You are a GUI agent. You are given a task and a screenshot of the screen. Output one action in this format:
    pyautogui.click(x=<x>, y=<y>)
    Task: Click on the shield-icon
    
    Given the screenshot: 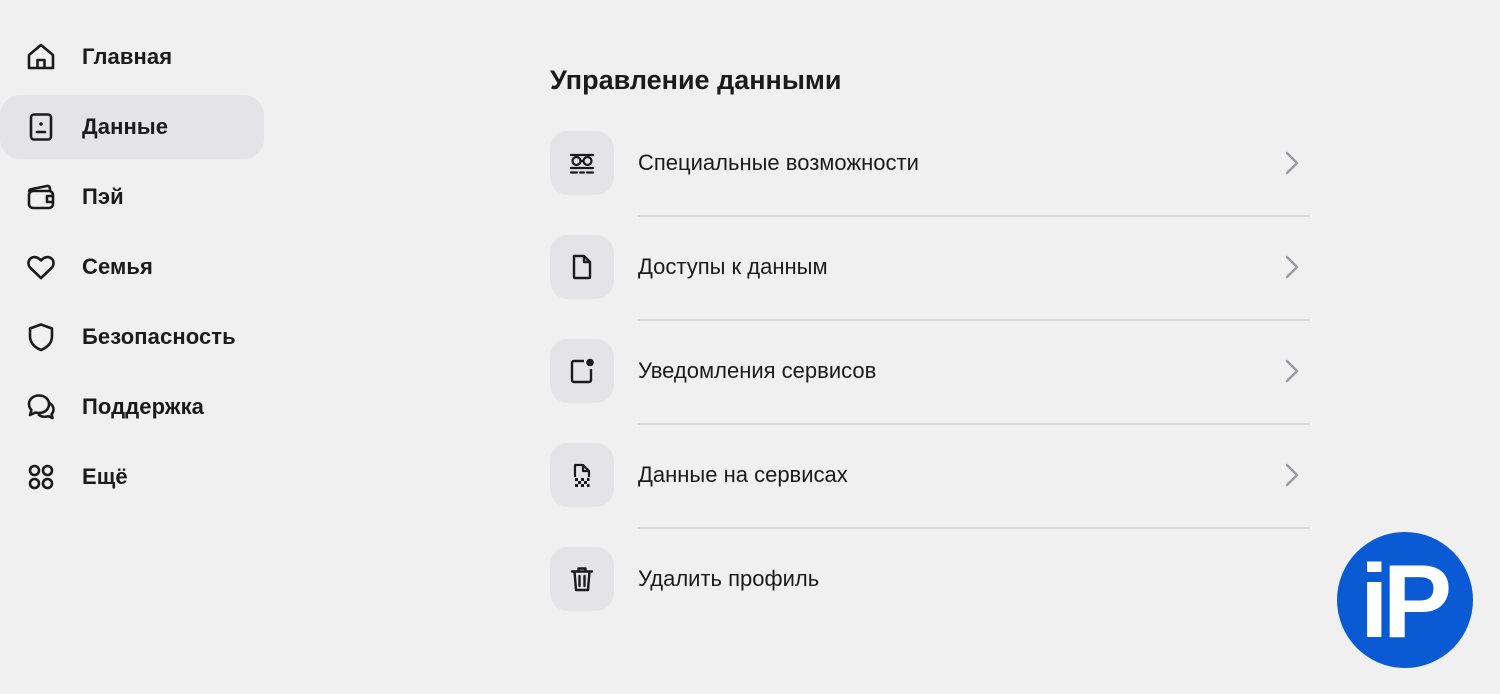 What is the action you would take?
    pyautogui.click(x=41, y=337)
    